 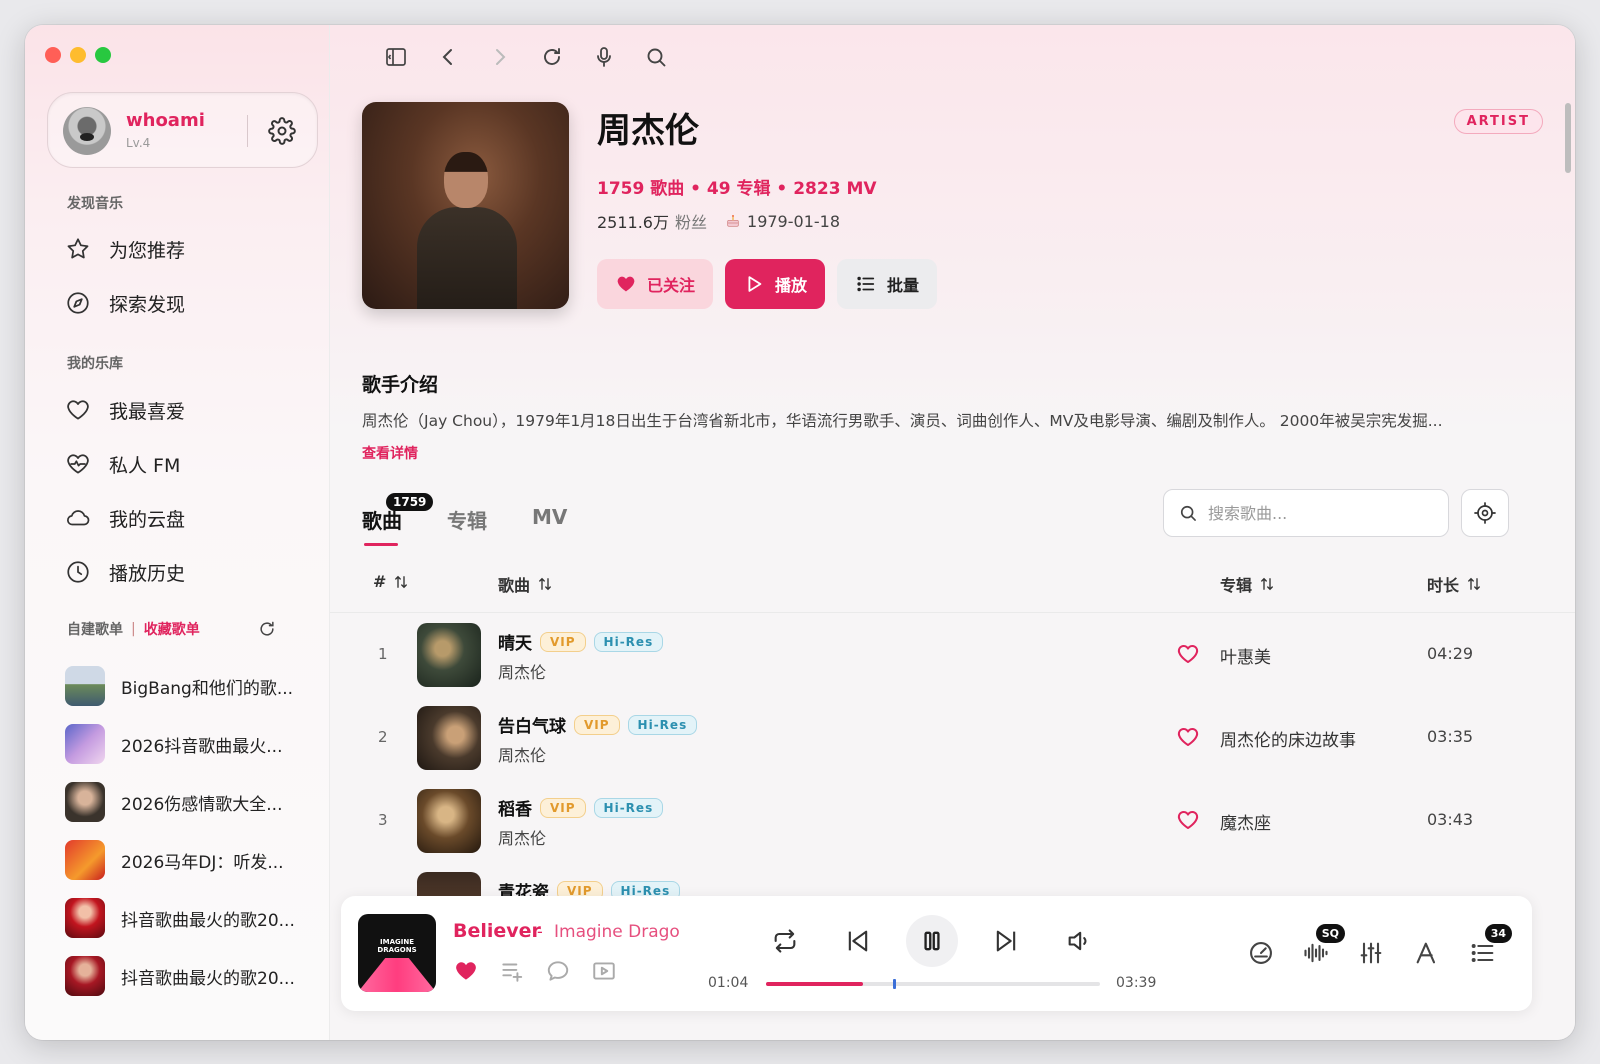 I want to click on total-time: 03:39, so click(x=1136, y=983).